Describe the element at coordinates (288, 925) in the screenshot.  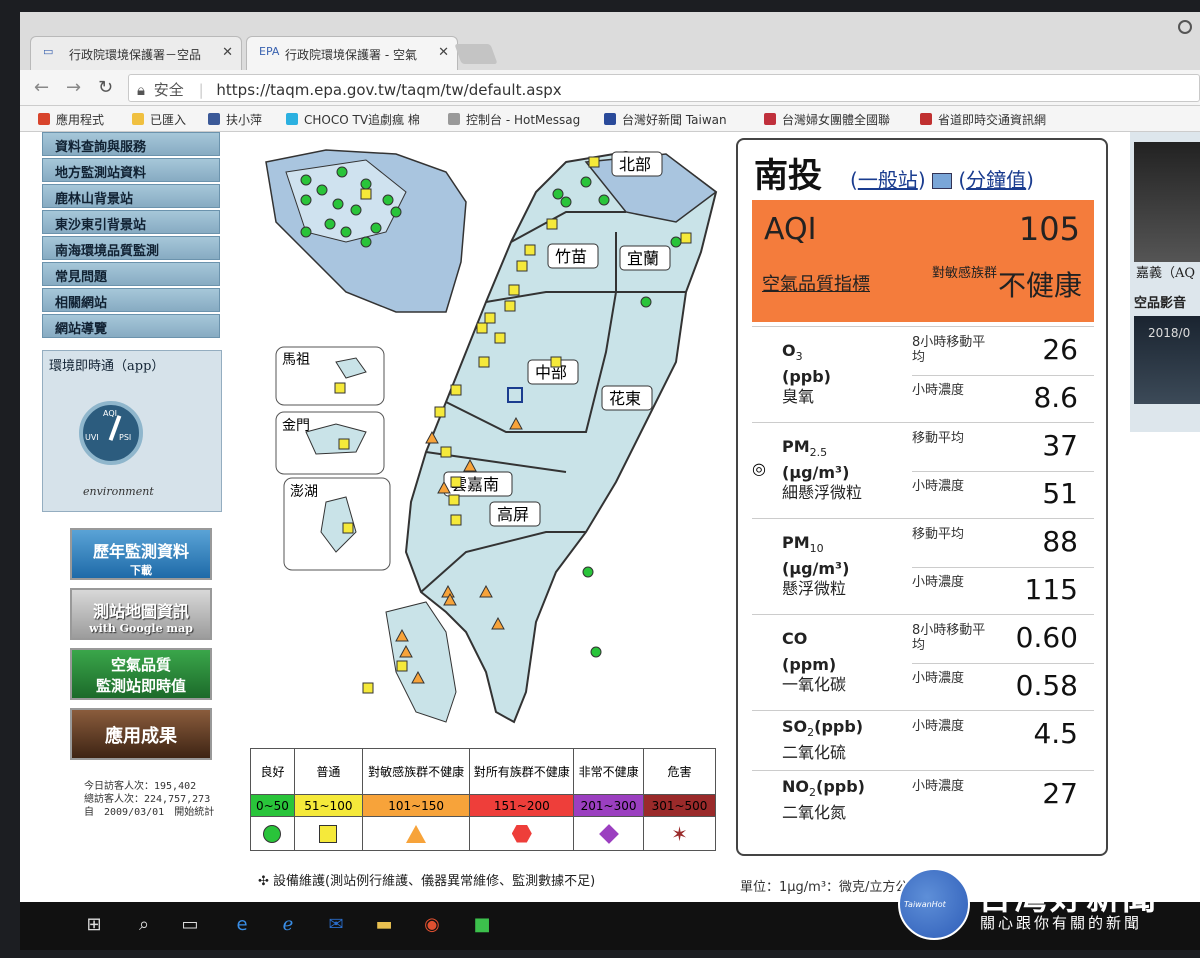
I see `ie-icon: ℯ` at that location.